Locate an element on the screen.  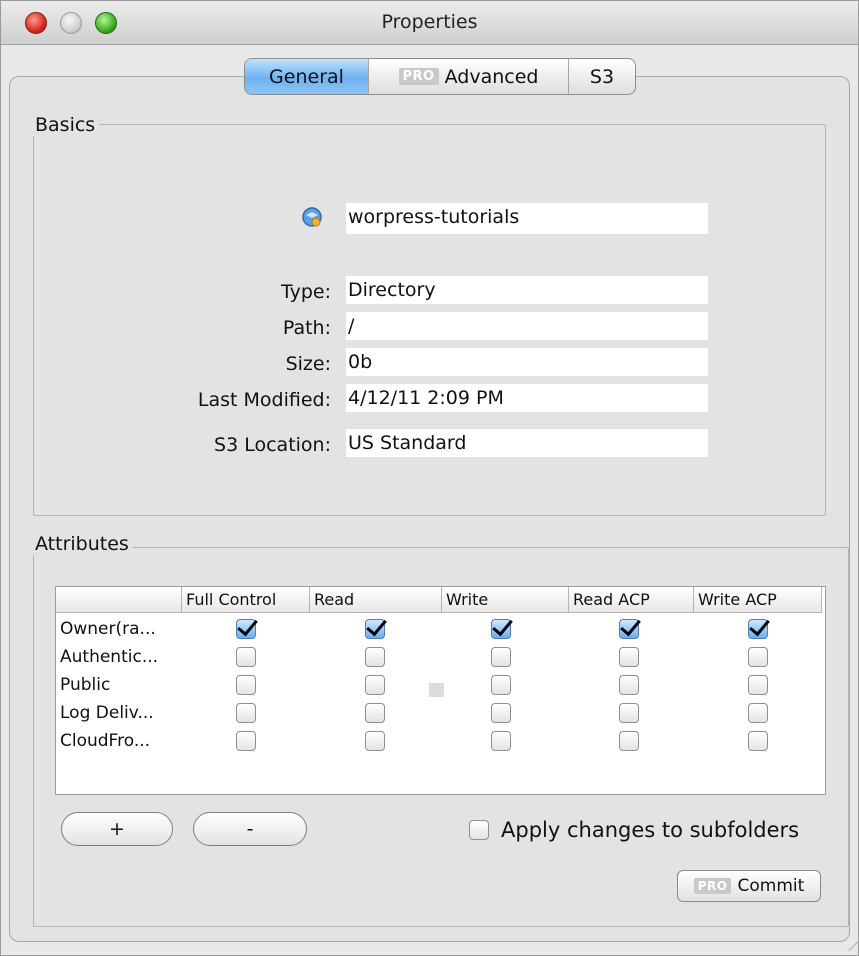
apply-subfolders-option: Apply changes to subfolders is located at coordinates (634, 830).